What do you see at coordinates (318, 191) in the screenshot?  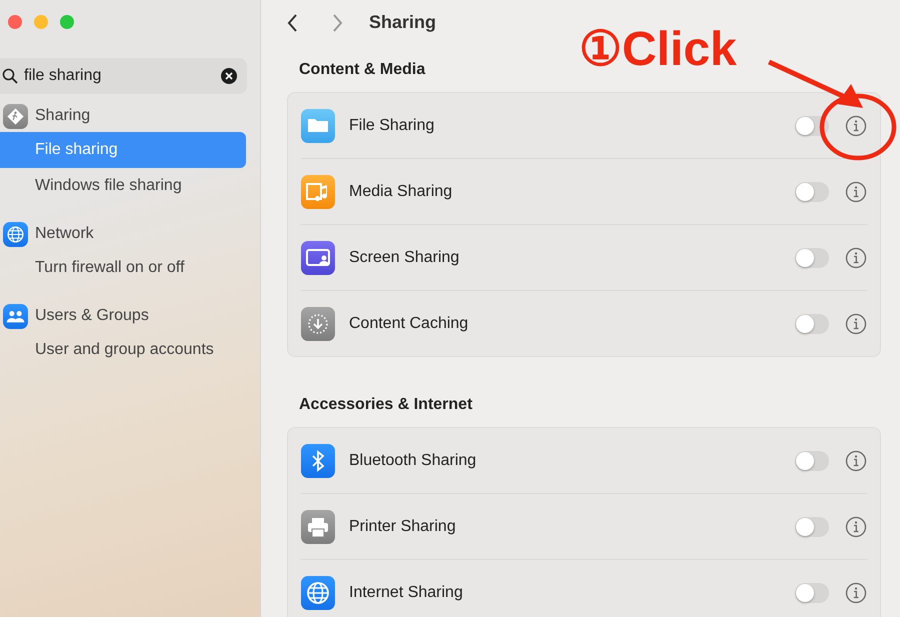 I see `media-icon` at bounding box center [318, 191].